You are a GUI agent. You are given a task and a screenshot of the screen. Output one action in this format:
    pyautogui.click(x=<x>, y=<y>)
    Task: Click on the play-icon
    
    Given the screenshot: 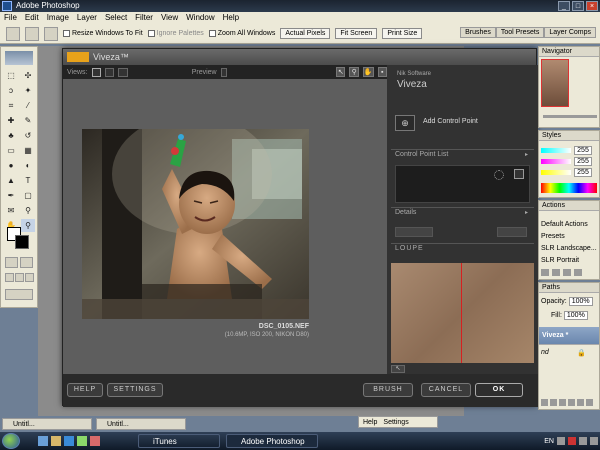 What is the action you would take?
    pyautogui.click(x=567, y=272)
    